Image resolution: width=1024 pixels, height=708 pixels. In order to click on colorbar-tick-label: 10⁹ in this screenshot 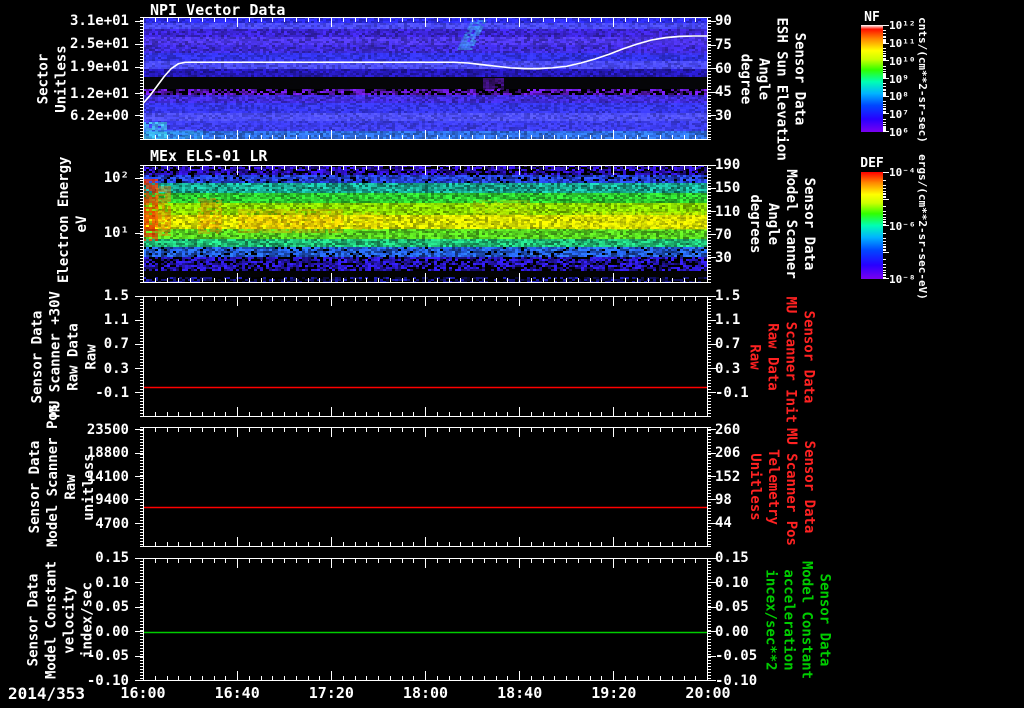, I will do `click(899, 79)`.